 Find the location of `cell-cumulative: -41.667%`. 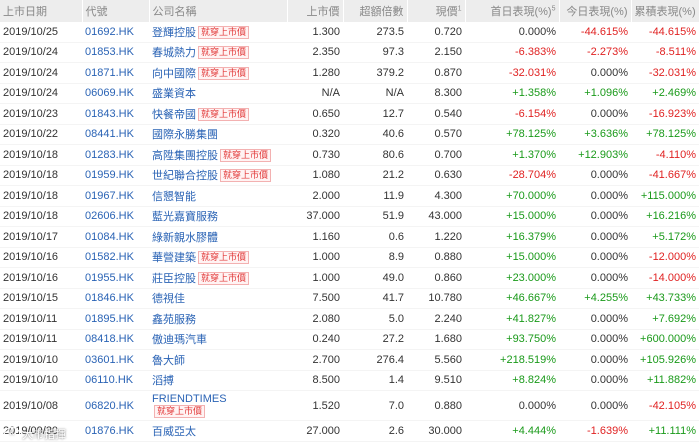

cell-cumulative: -41.667% is located at coordinates (665, 175).